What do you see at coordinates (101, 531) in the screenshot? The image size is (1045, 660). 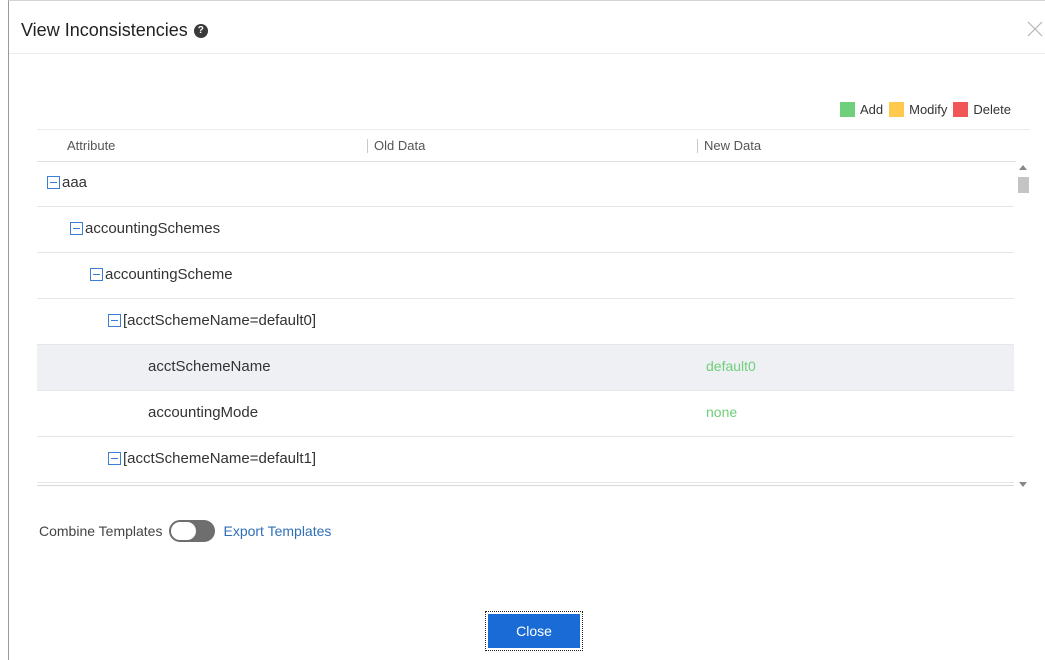 I see `combine-templates-label: Combine Templates` at bounding box center [101, 531].